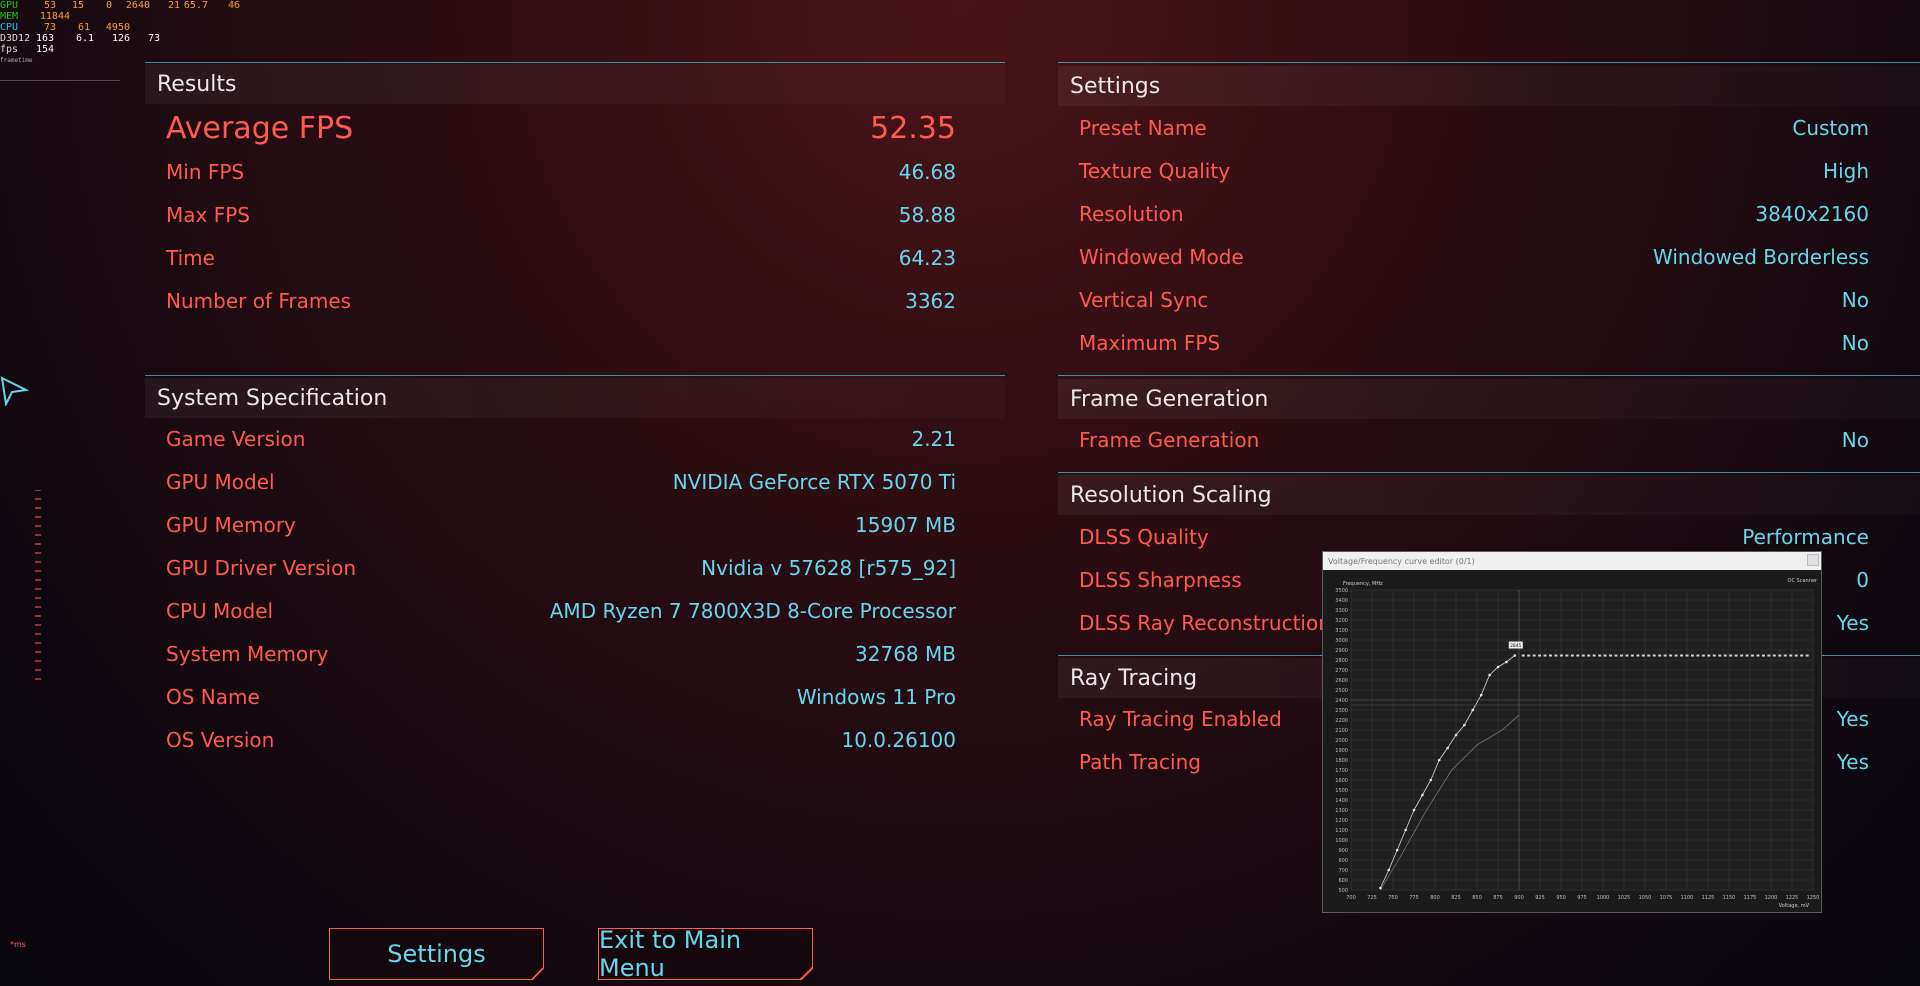 The width and height of the screenshot is (1920, 986). What do you see at coordinates (1341, 611) in the screenshot?
I see `vf-y-tick: 3300` at bounding box center [1341, 611].